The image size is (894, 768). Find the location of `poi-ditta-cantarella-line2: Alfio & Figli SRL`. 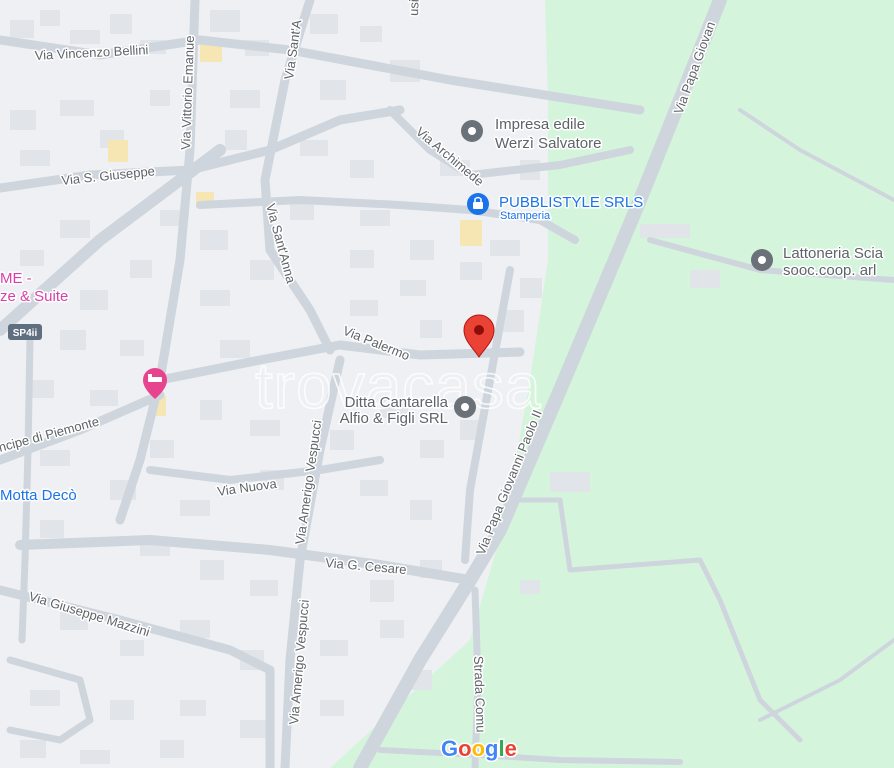

poi-ditta-cantarella-line2: Alfio & Figli SRL is located at coordinates (394, 418).